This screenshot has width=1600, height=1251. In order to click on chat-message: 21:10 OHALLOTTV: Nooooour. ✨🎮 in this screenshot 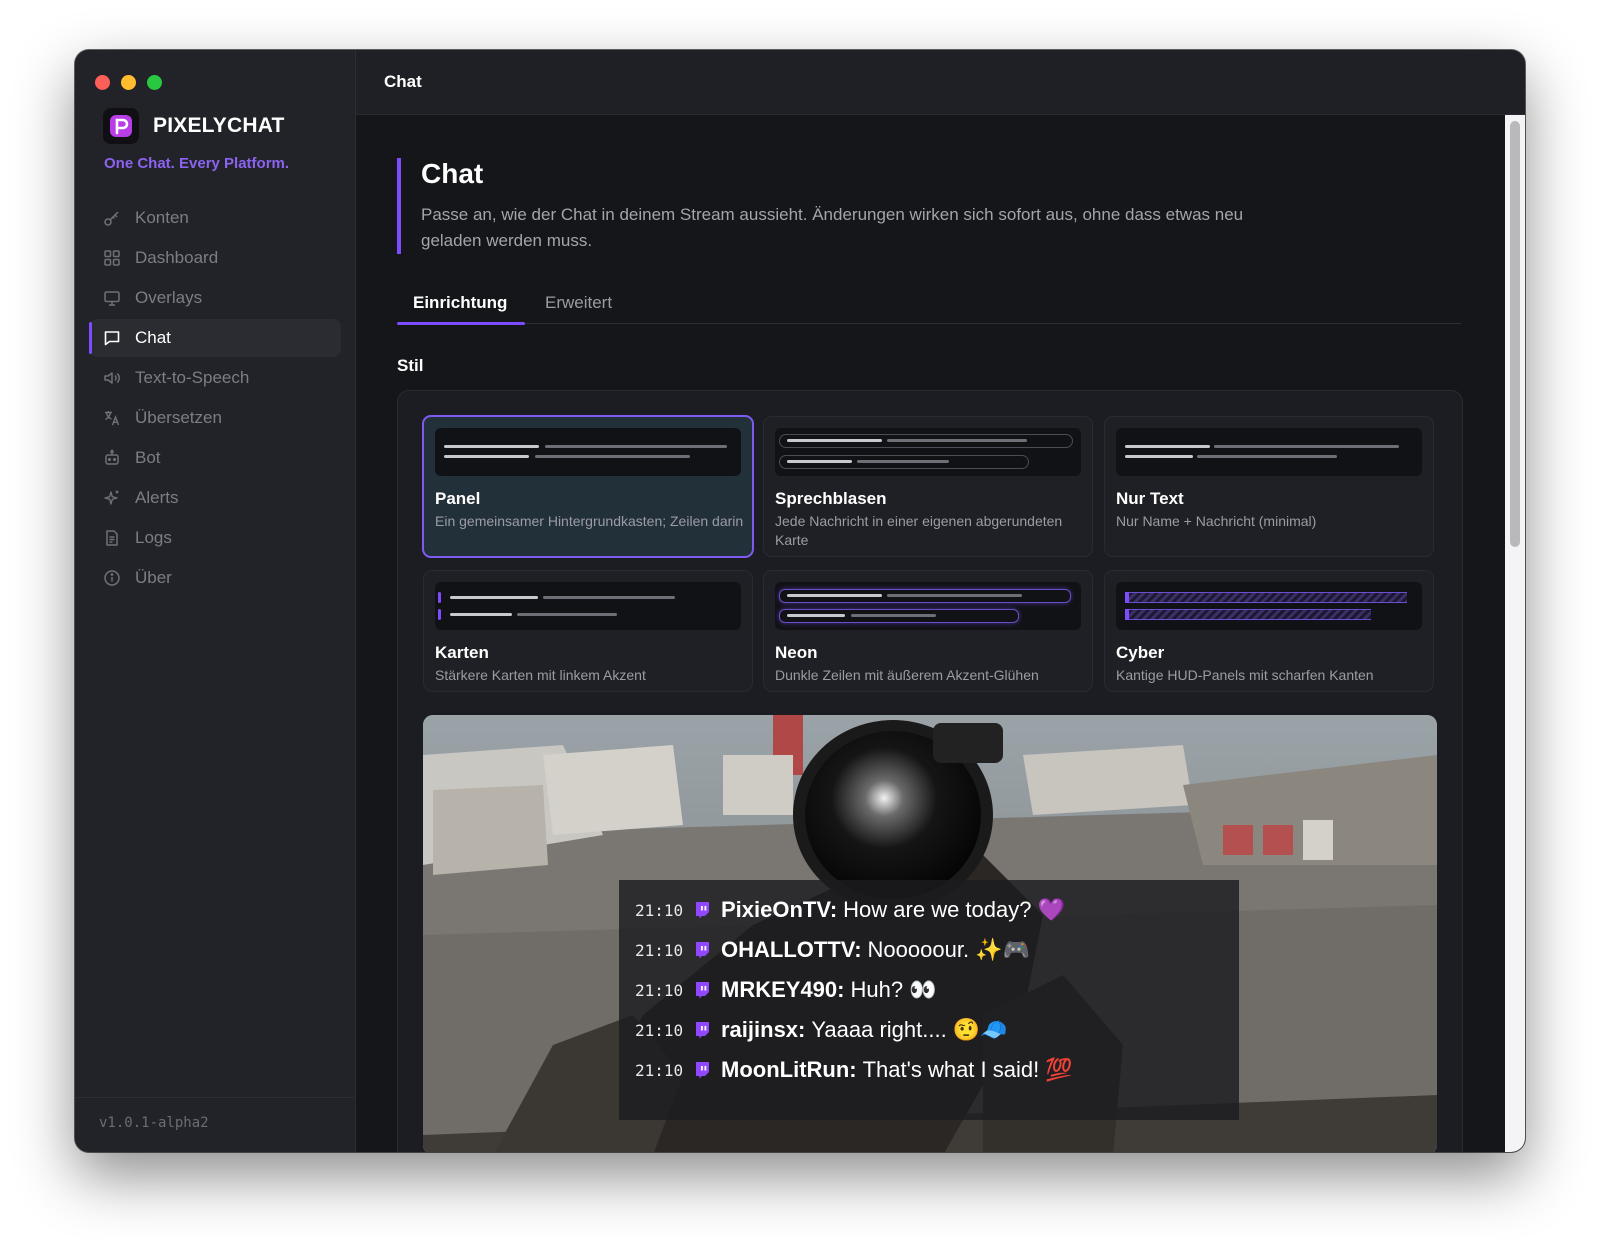, I will do `click(832, 950)`.